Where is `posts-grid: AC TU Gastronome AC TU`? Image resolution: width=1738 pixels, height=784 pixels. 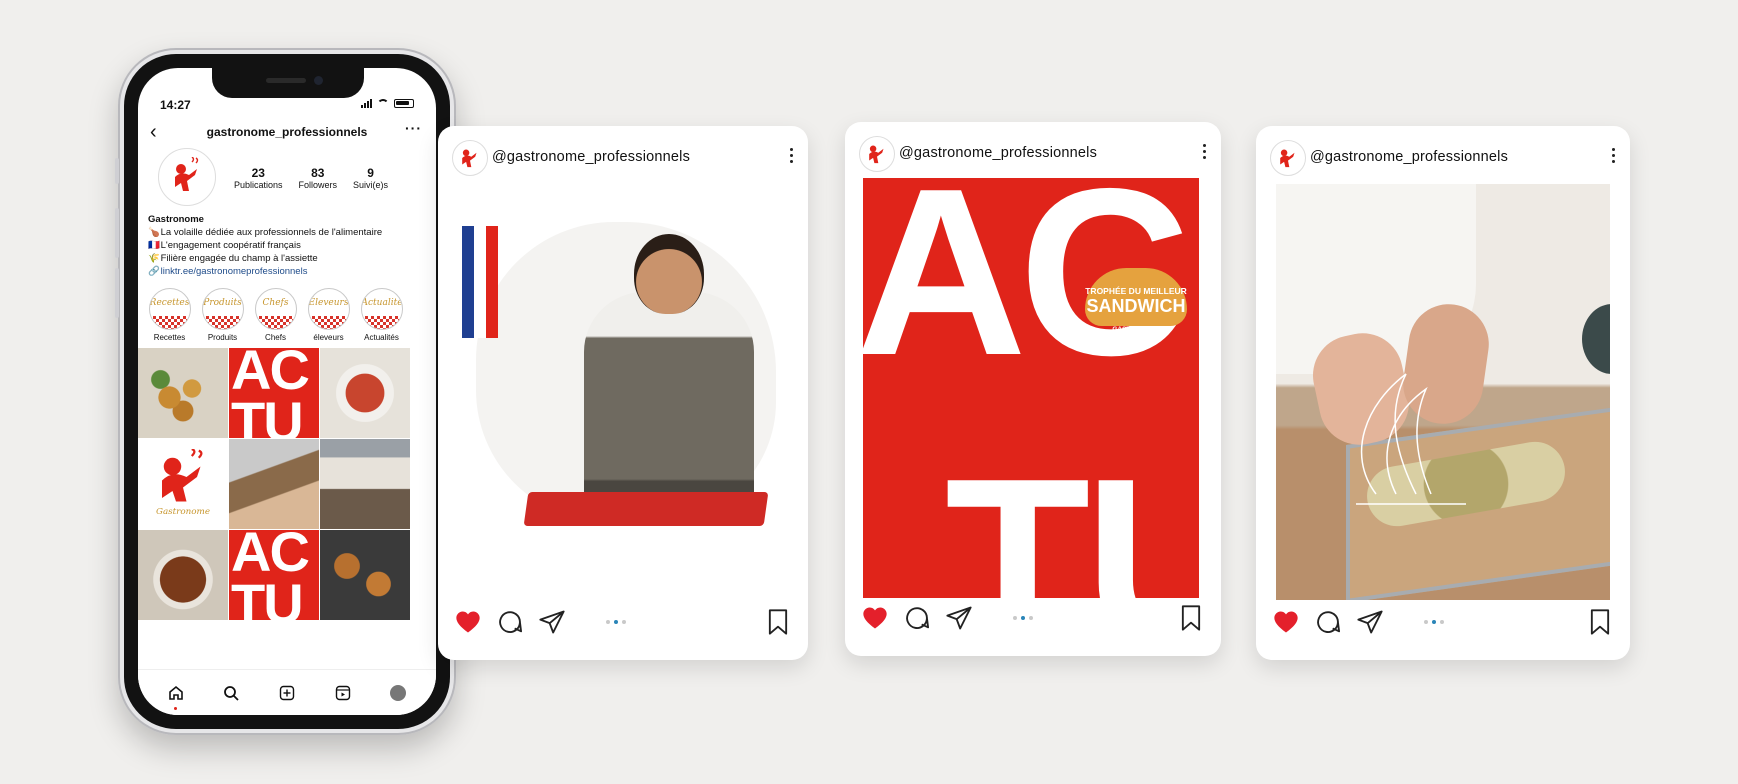 posts-grid: AC TU Gastronome AC TU is located at coordinates (274, 484).